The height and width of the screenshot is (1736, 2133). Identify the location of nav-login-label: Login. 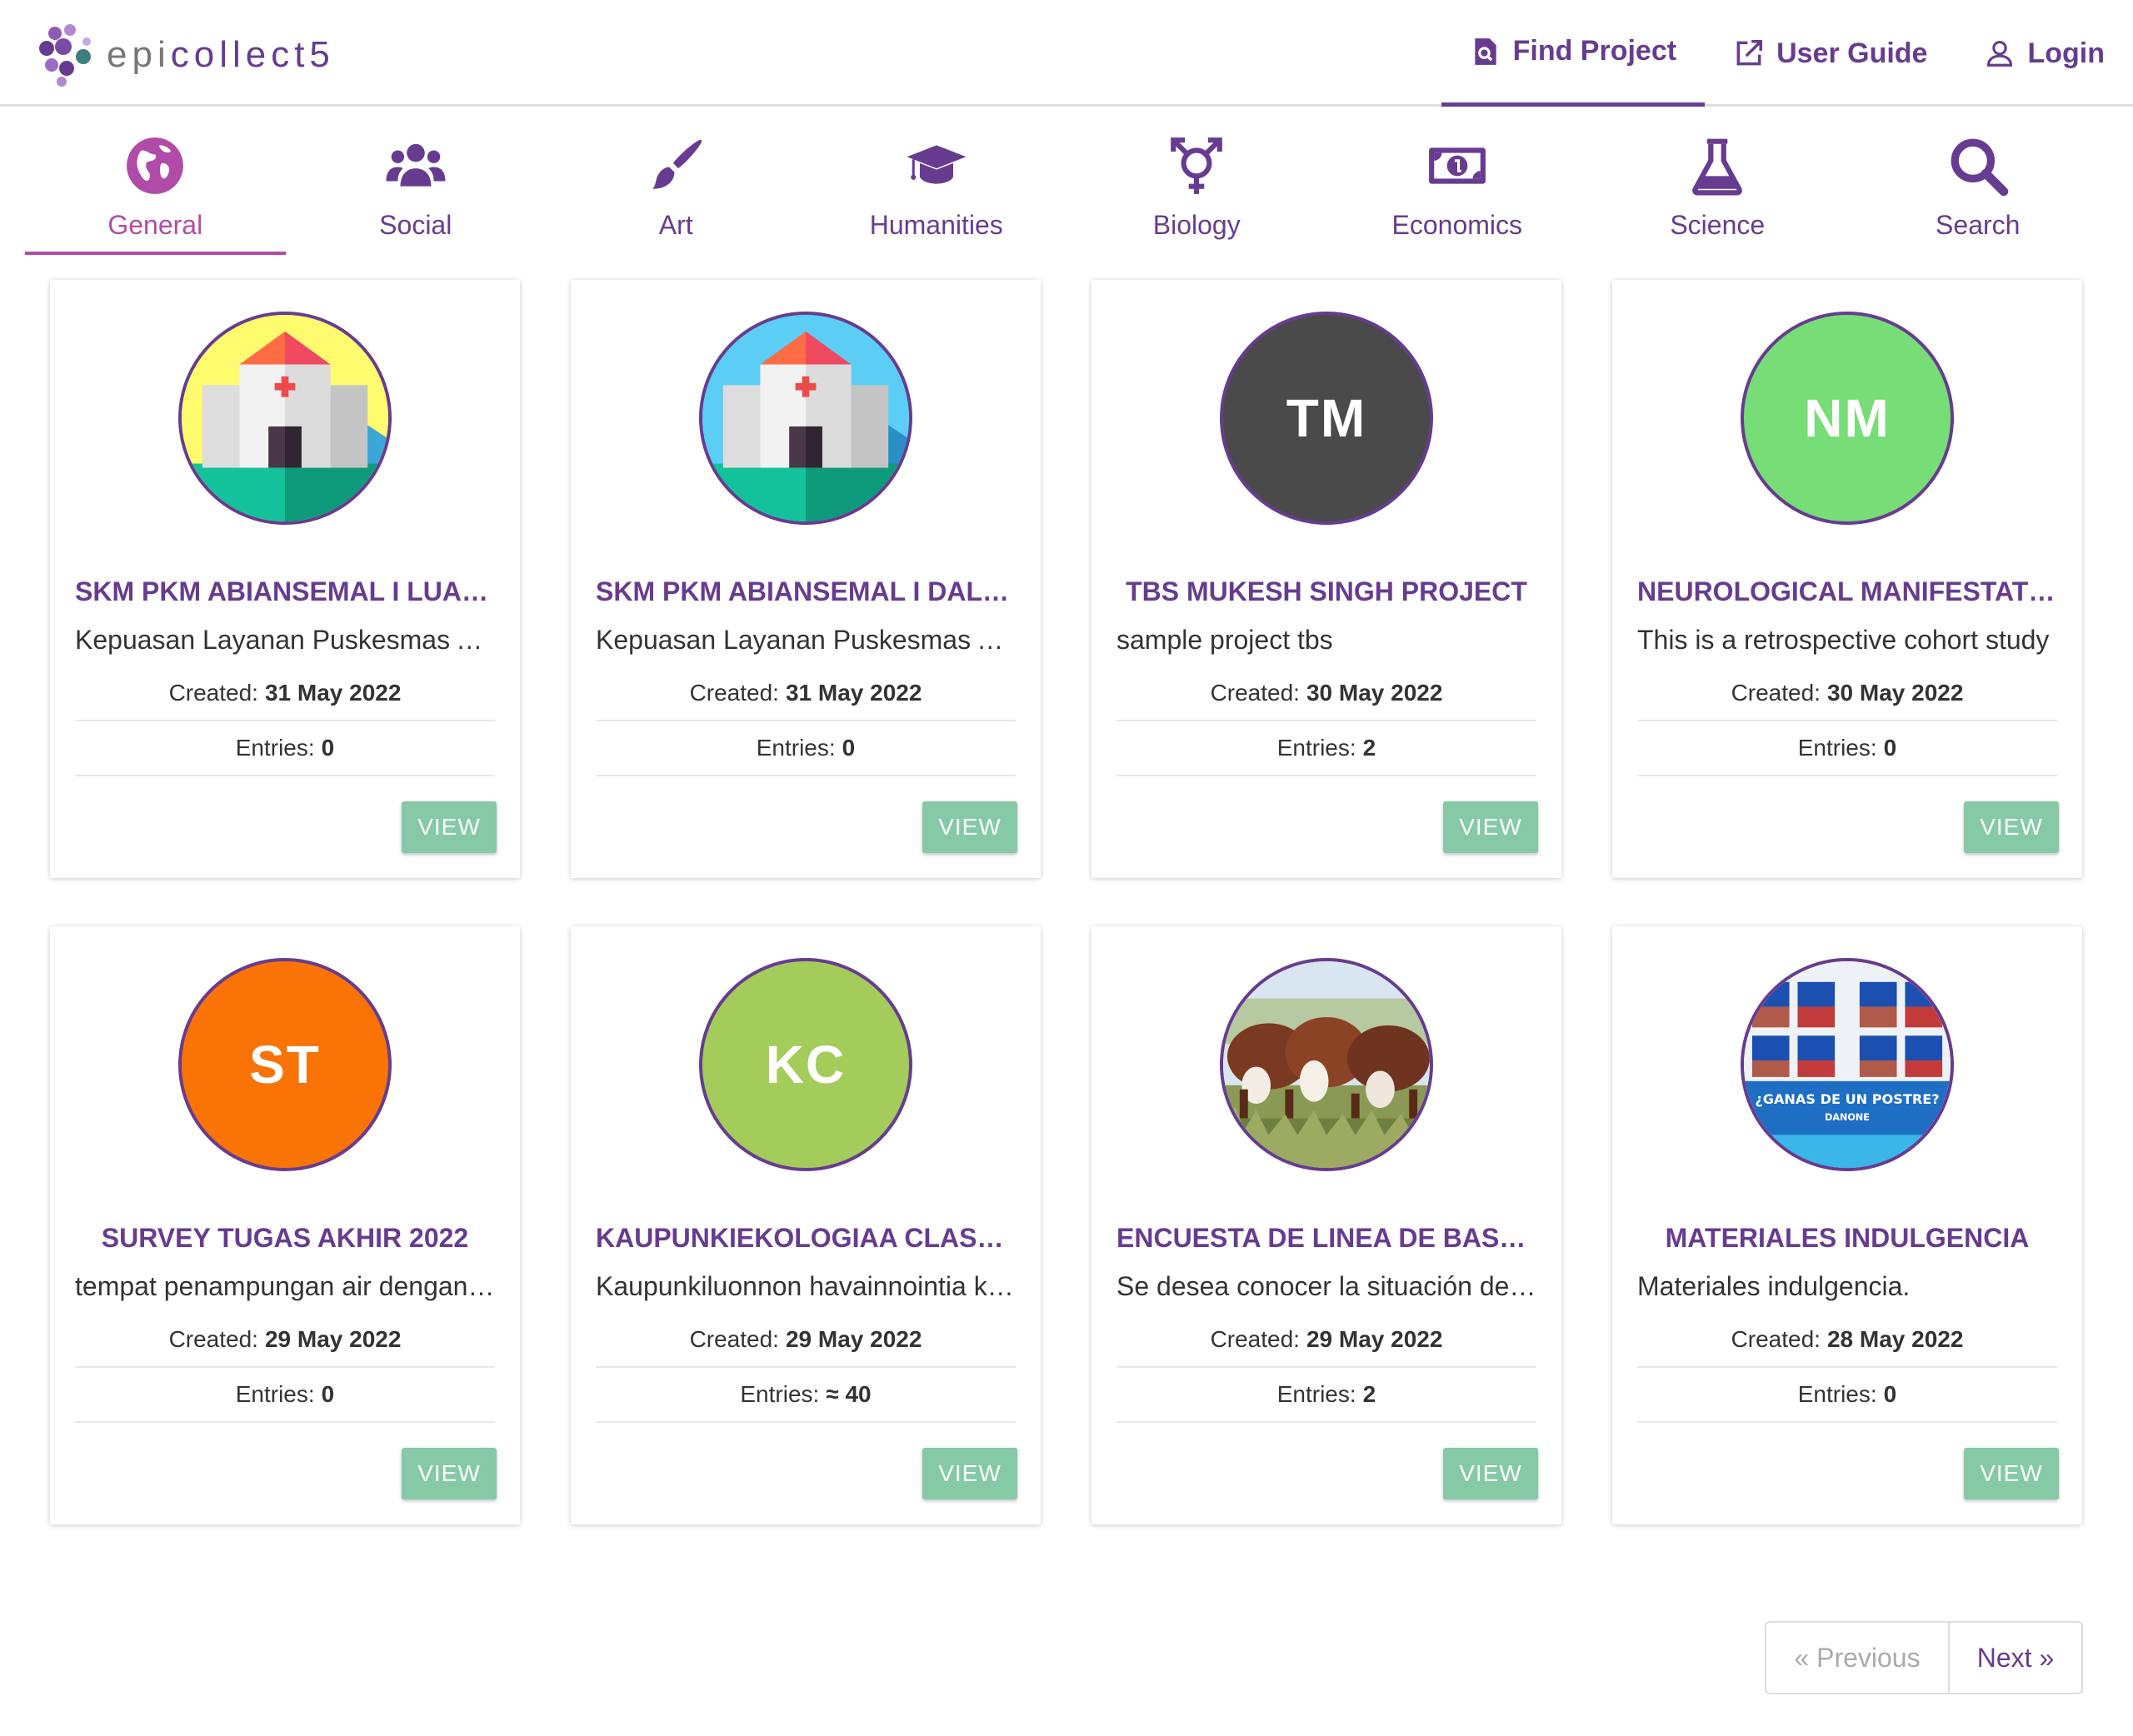
(2066, 53).